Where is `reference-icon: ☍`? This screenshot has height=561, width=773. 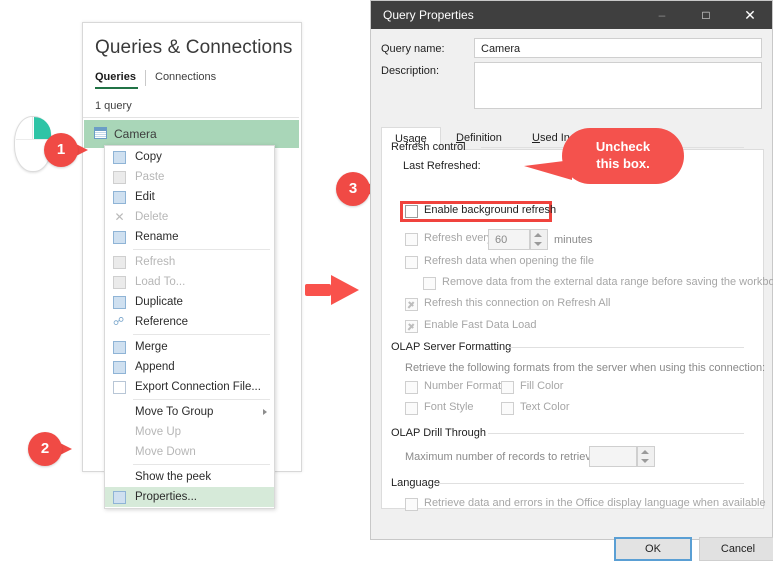 reference-icon: ☍ is located at coordinates (119, 322).